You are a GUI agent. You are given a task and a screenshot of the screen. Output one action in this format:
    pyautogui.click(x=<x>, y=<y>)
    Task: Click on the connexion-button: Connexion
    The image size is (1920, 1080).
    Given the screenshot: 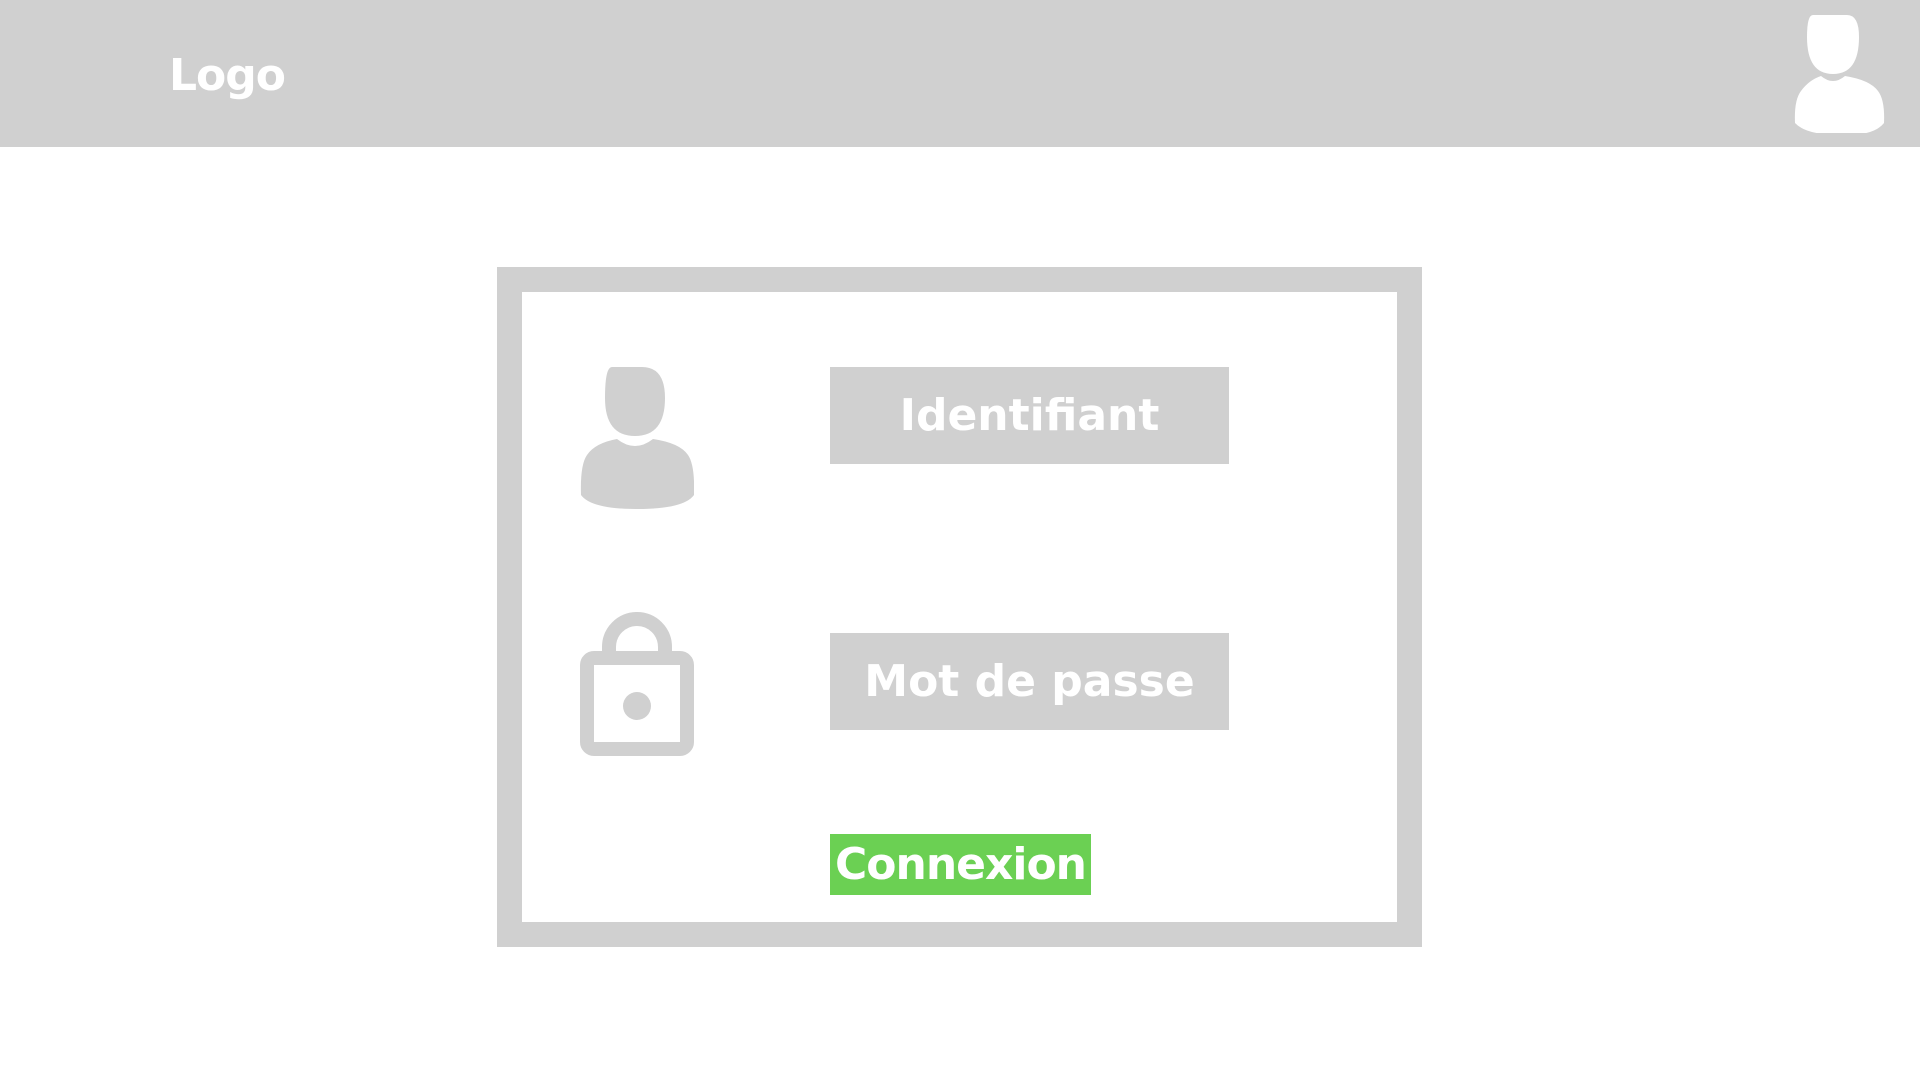 What is the action you would take?
    pyautogui.click(x=960, y=864)
    